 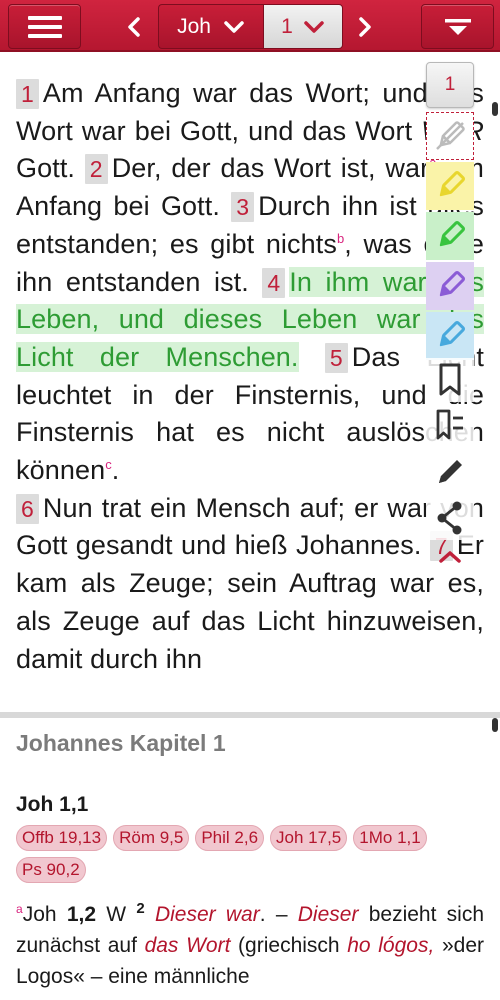 I want to click on chevron-left-icon, so click(x=134, y=27).